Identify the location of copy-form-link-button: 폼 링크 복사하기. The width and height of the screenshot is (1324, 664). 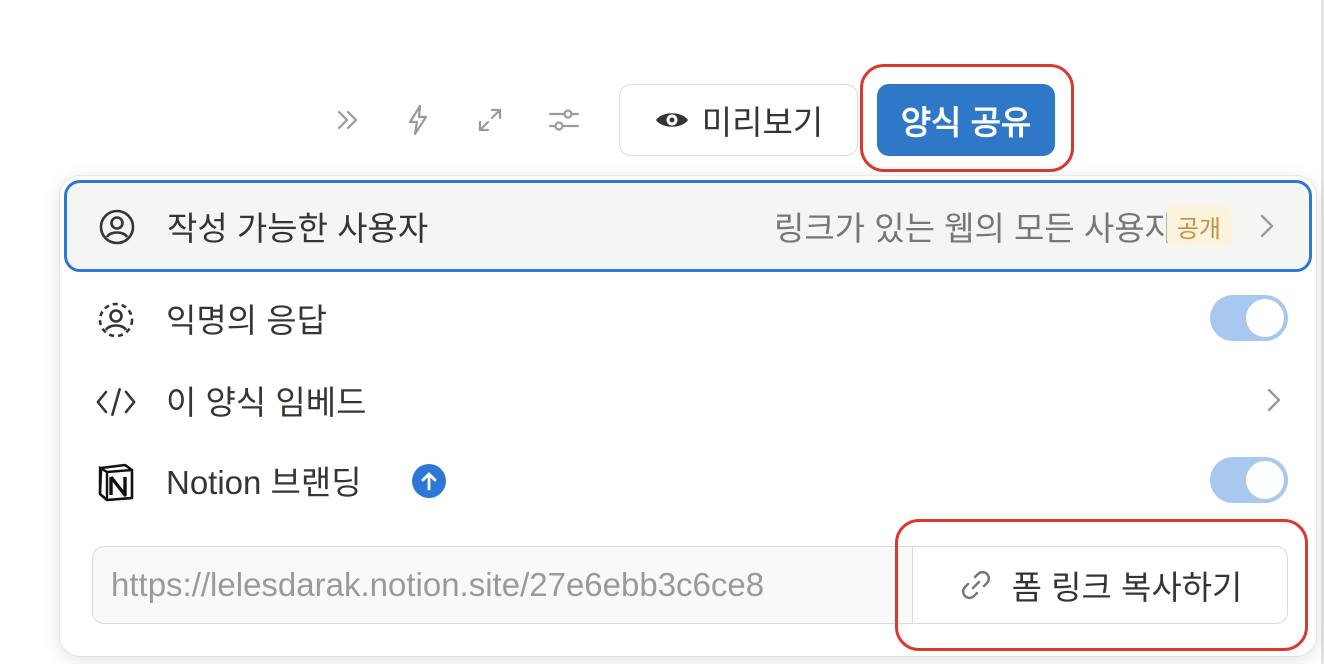
(1100, 585).